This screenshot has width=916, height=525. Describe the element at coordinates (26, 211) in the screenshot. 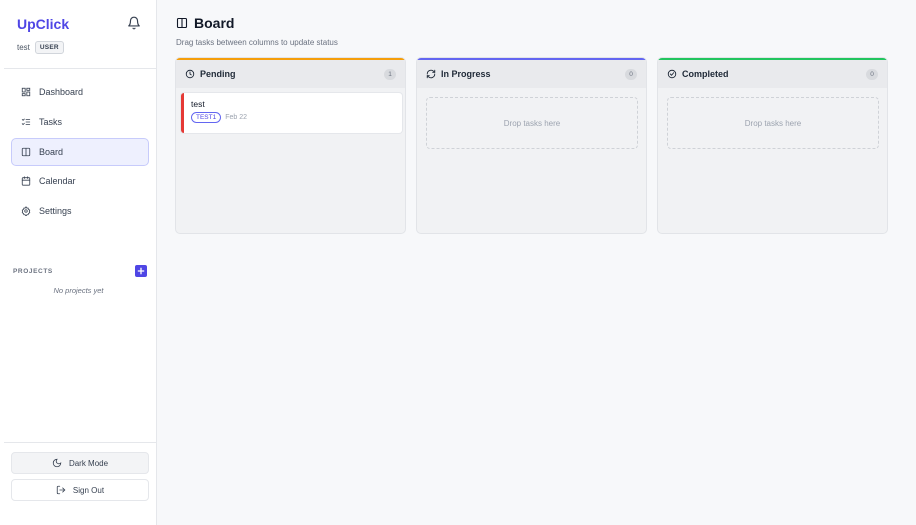

I see `settings-icon` at that location.